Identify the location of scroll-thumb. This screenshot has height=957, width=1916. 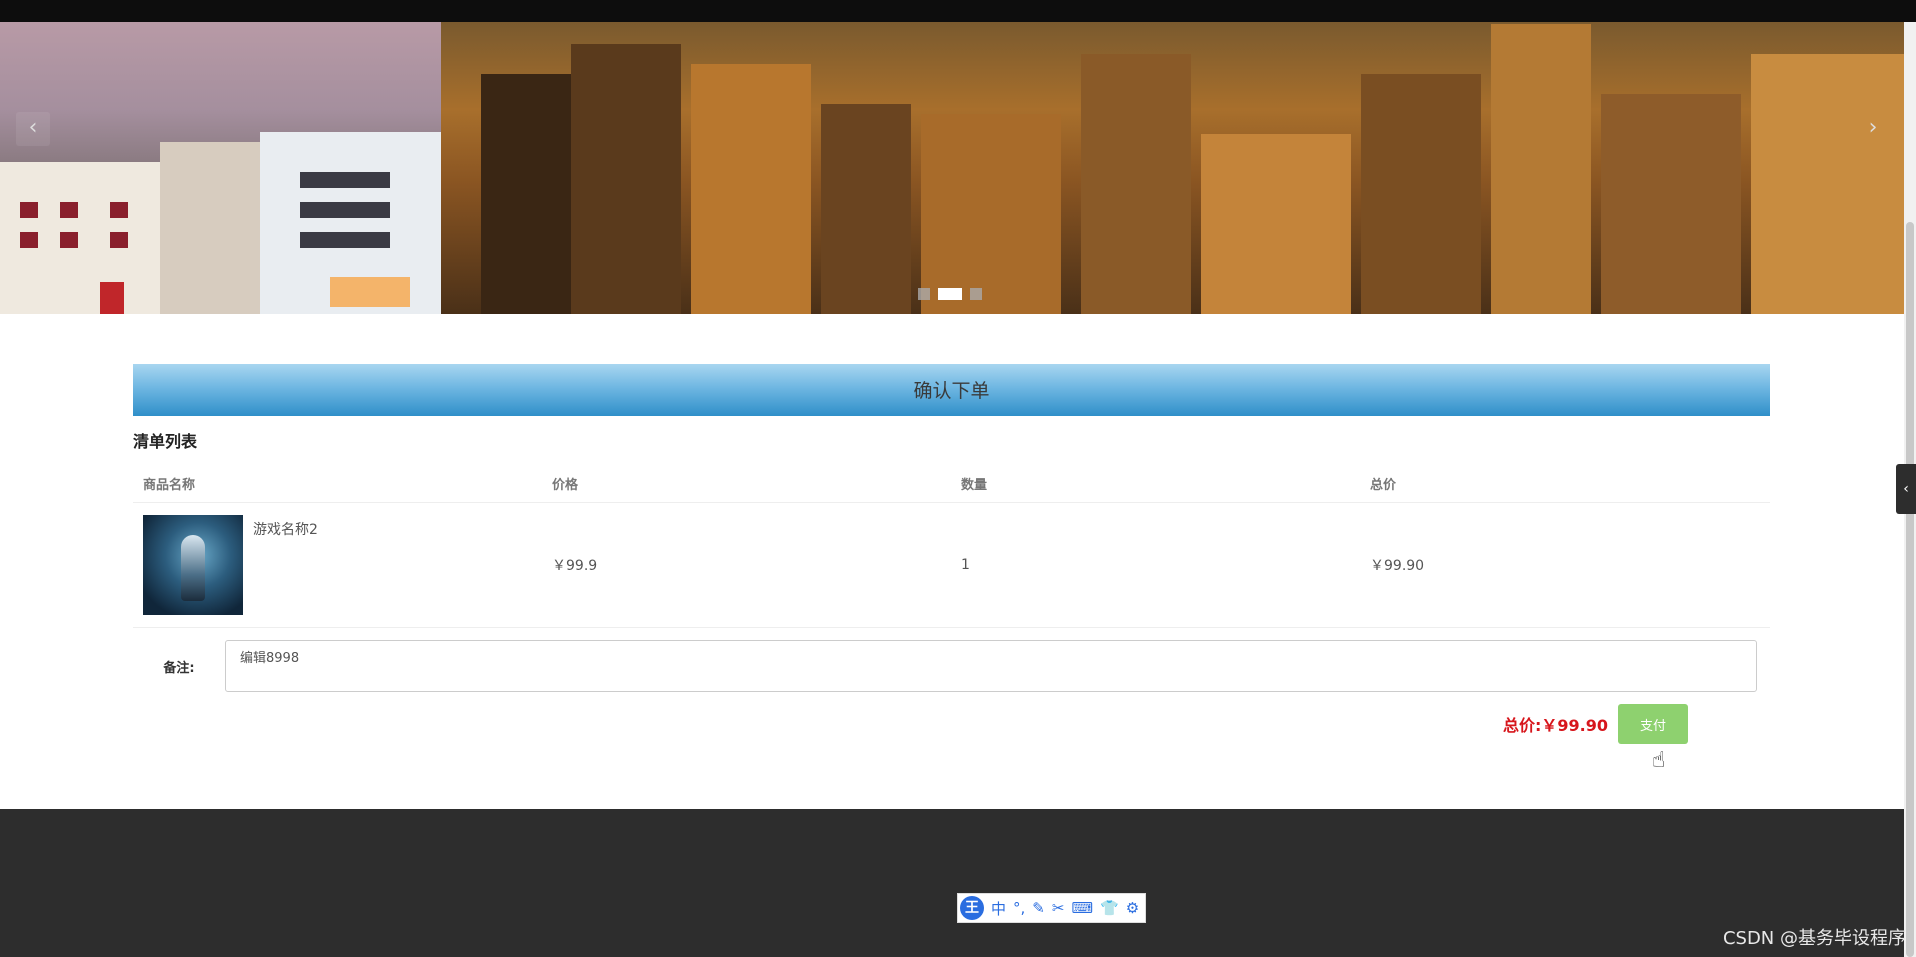
(1910, 589).